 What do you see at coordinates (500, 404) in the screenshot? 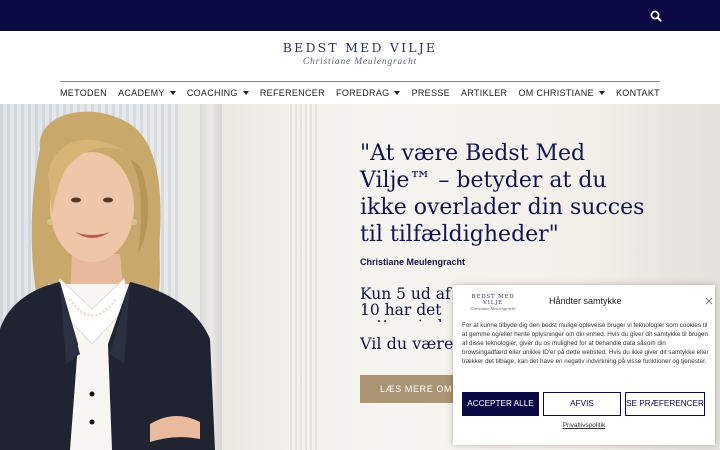
I see `accept-all-button: ACCEPTER ALLE` at bounding box center [500, 404].